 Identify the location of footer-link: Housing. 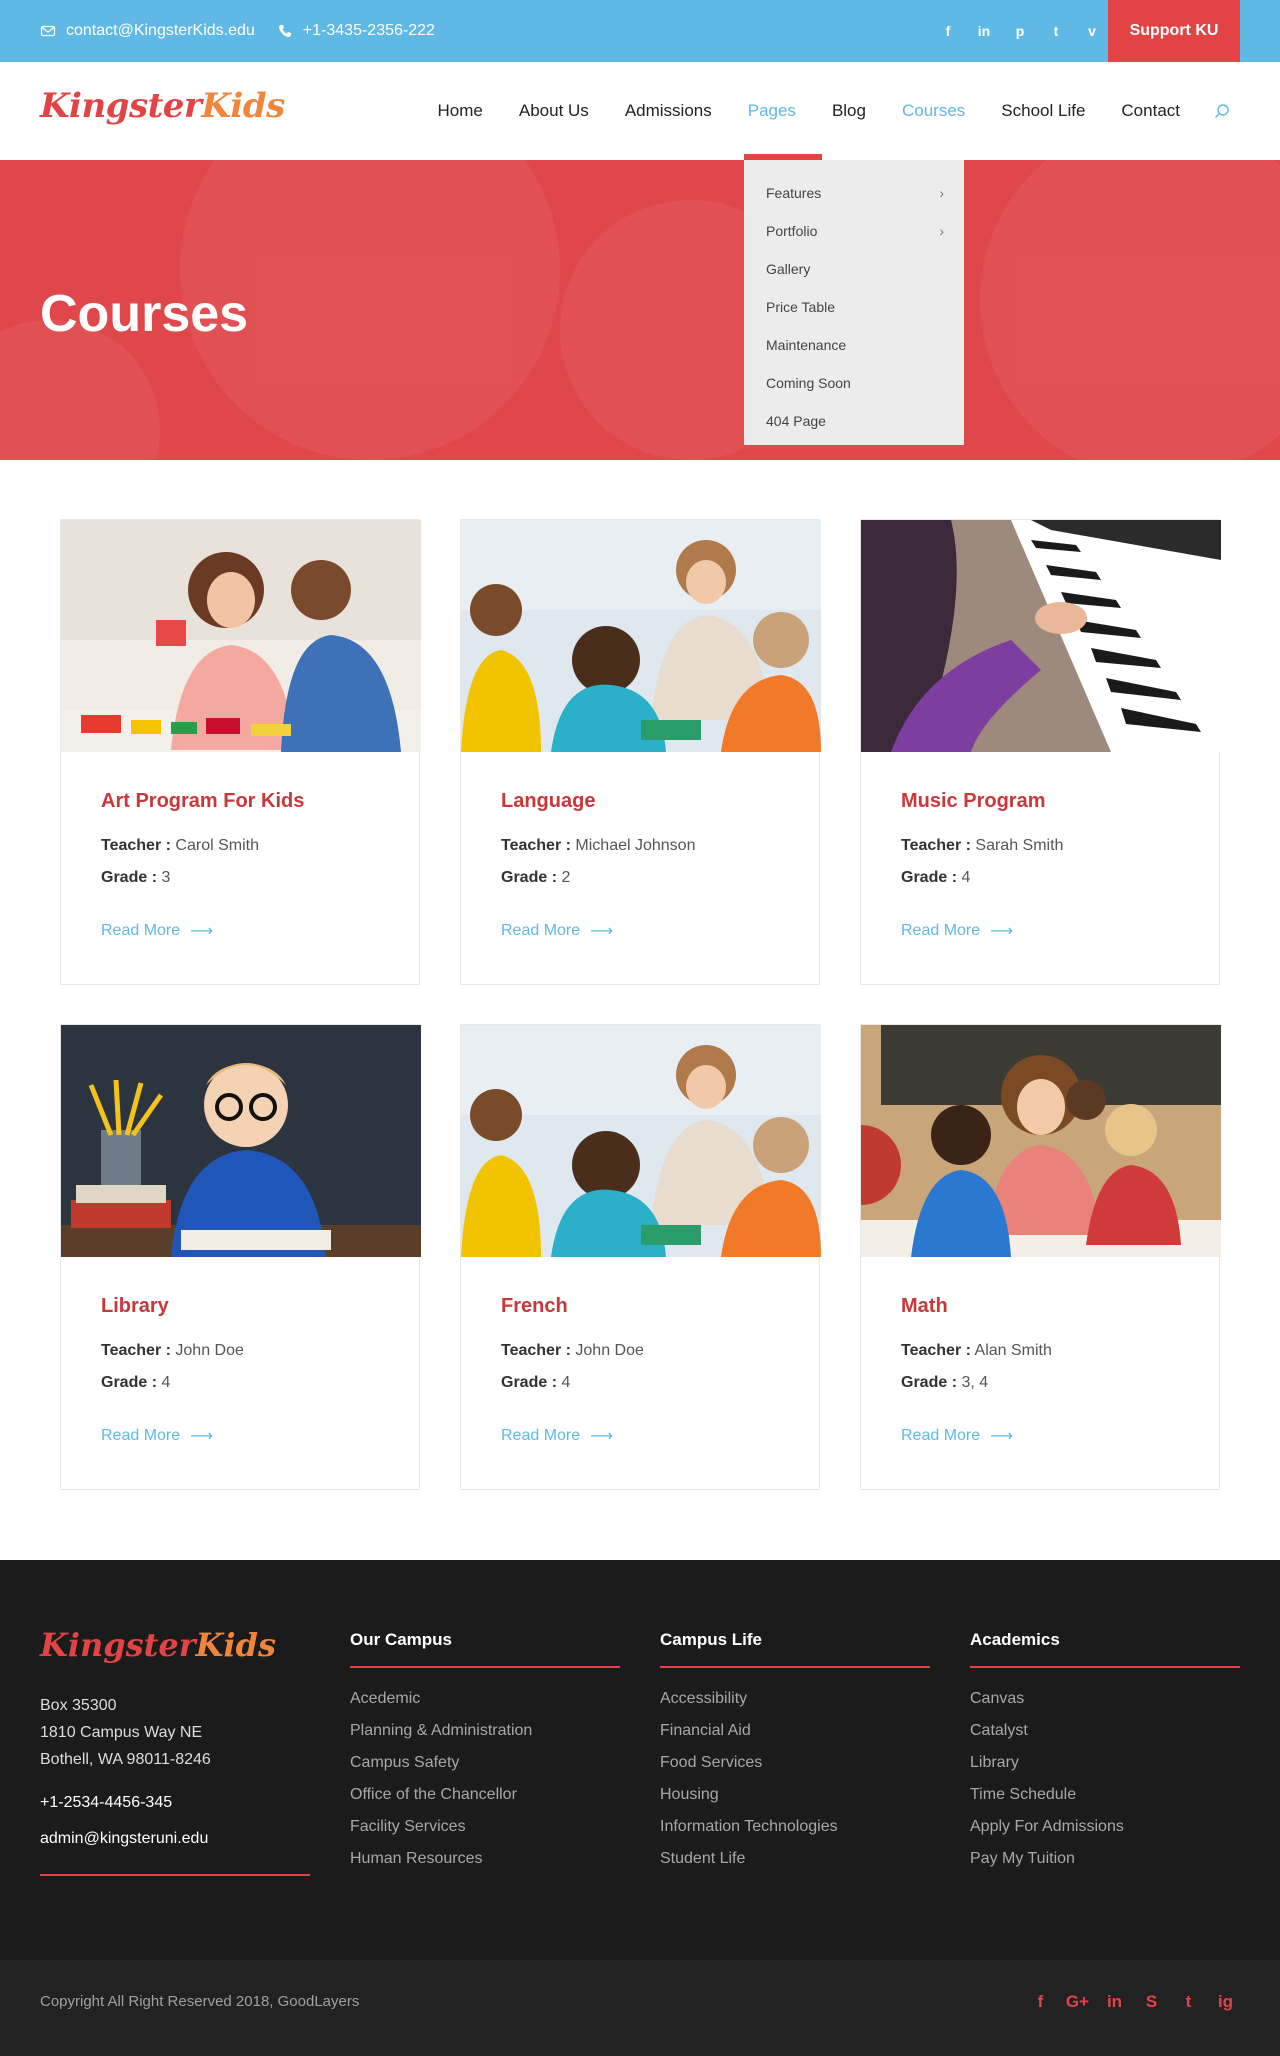
(795, 1795).